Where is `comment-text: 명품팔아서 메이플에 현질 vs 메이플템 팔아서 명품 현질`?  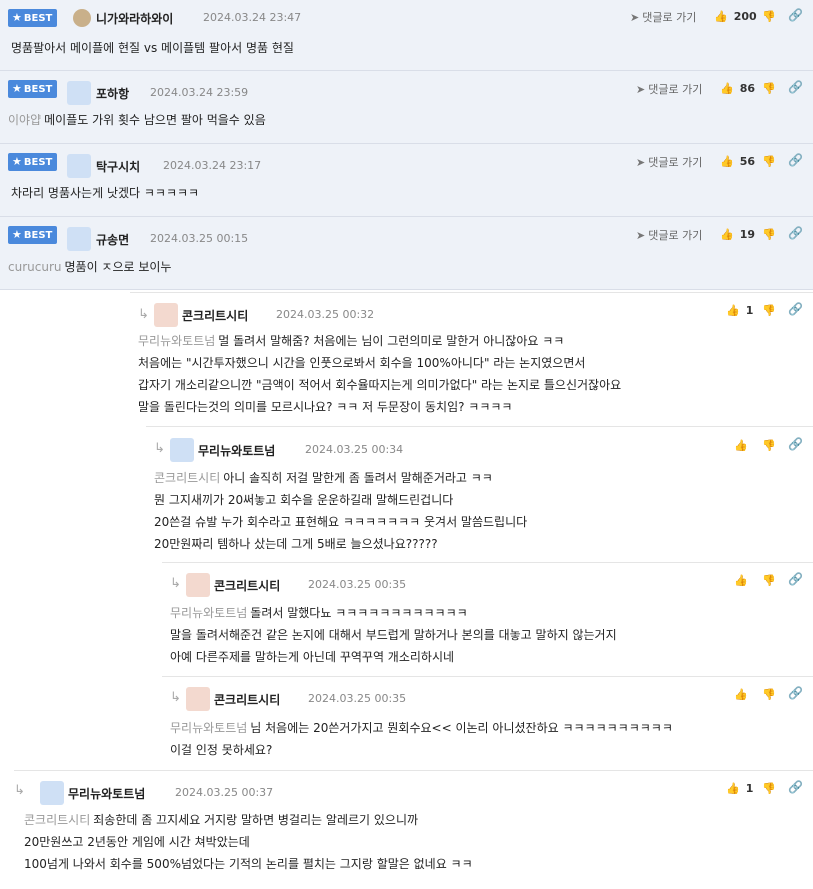
comment-text: 명품팔아서 메이플에 현질 vs 메이플템 팔아서 명품 현질 is located at coordinates (152, 48).